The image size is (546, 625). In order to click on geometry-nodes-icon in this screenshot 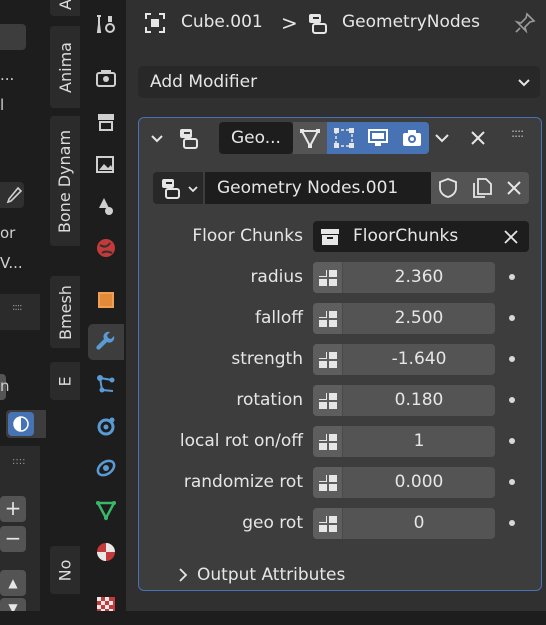, I will do `click(318, 24)`.